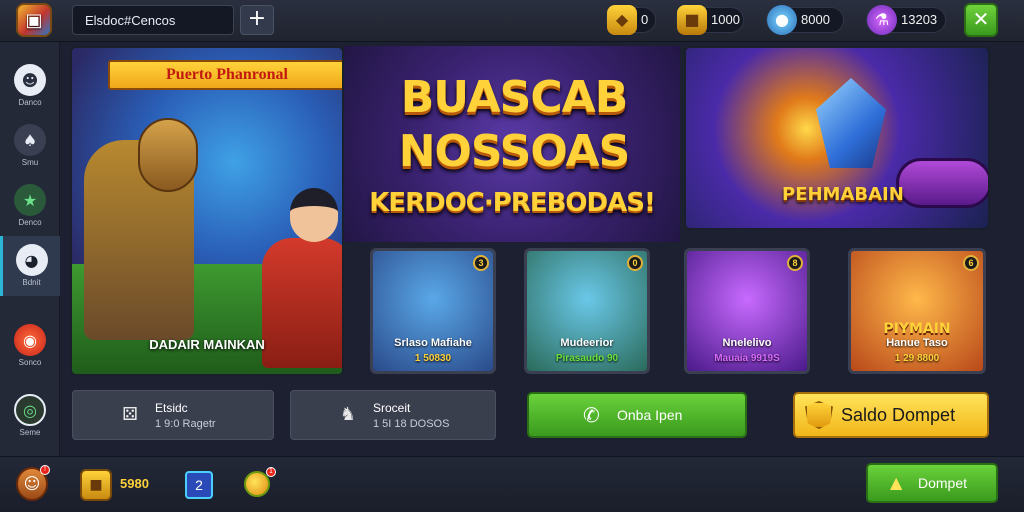  I want to click on card-subtitle: Mauaia 9919S, so click(747, 358).